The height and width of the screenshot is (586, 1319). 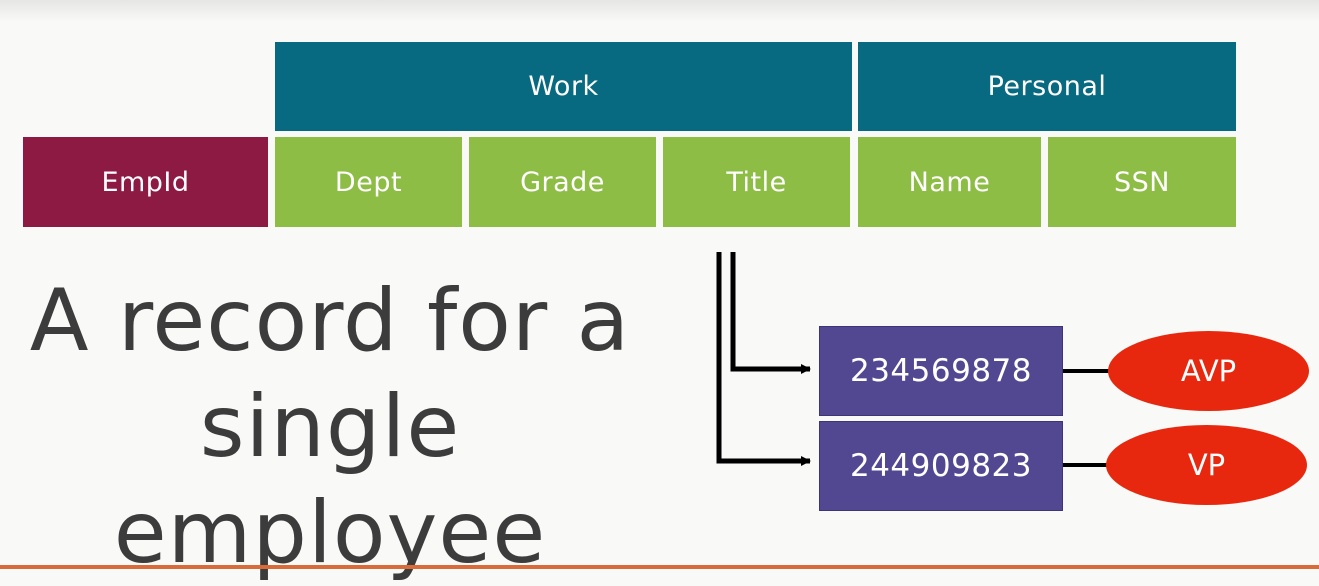 I want to click on version-timestamp-2: 244909823, so click(x=941, y=466).